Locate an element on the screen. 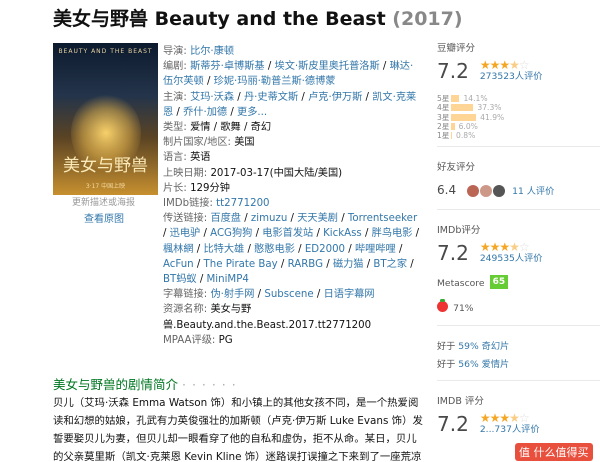 The height and width of the screenshot is (462, 600). rating-percent: 41.9% is located at coordinates (492, 117).